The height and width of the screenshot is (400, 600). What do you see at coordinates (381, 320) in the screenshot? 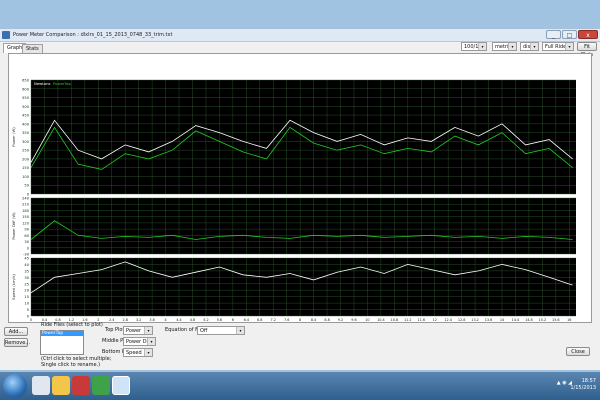
I see `x-tick-label: 10.4` at bounding box center [381, 320].